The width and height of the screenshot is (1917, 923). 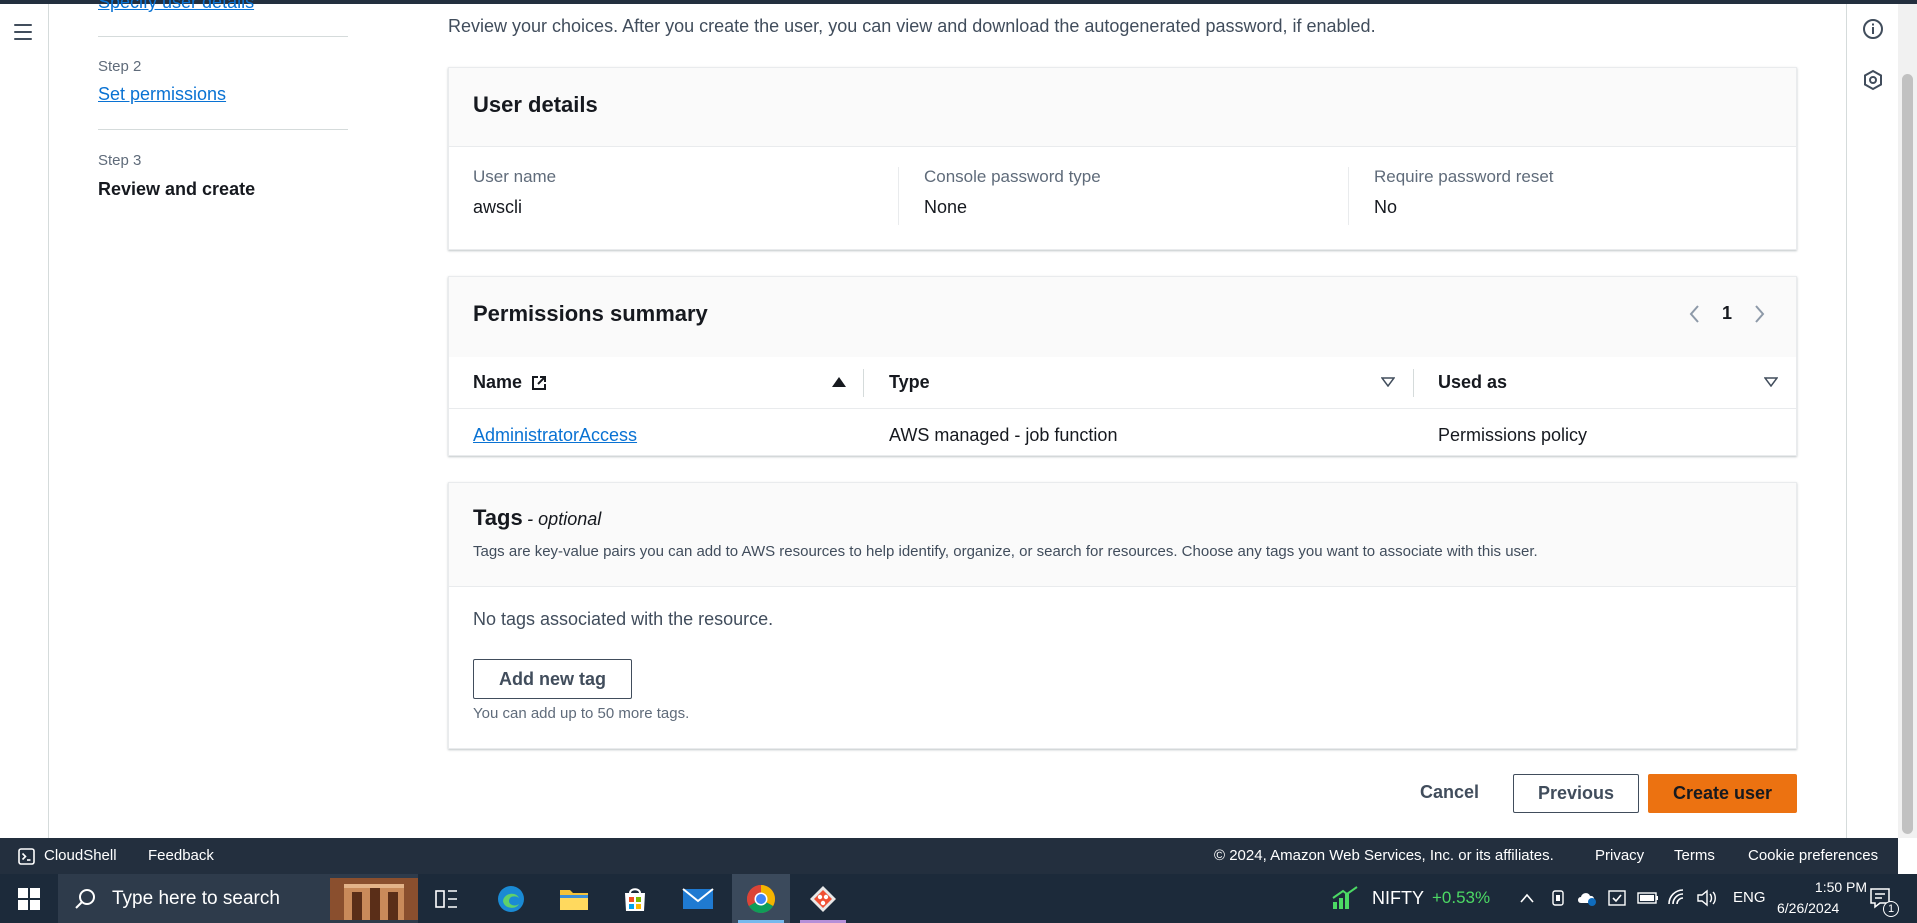 I want to click on add-new-tag-button: Add new tag, so click(x=552, y=679).